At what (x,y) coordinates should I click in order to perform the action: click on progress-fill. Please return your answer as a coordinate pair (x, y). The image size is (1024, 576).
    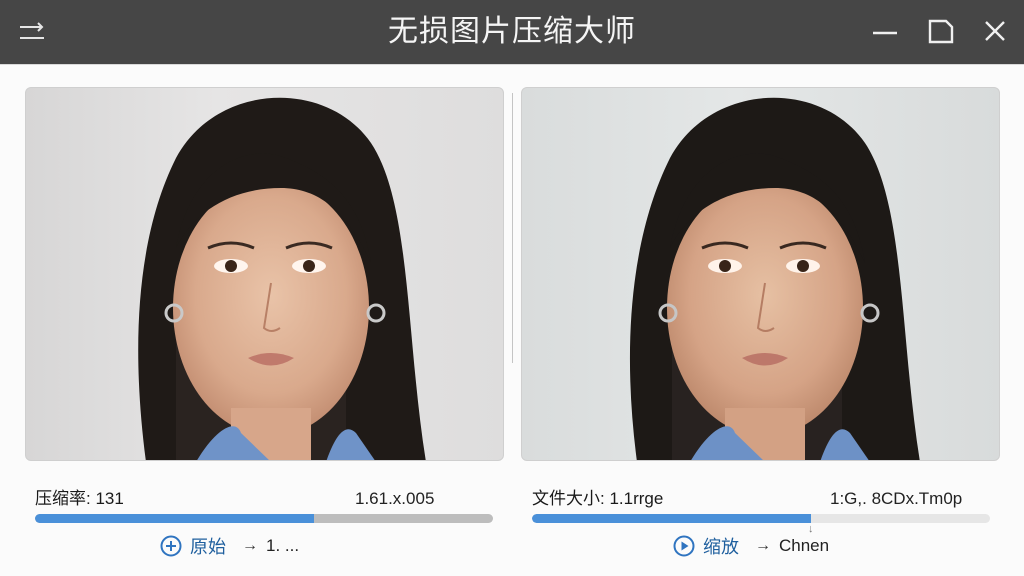
    Looking at the image, I should click on (175, 518).